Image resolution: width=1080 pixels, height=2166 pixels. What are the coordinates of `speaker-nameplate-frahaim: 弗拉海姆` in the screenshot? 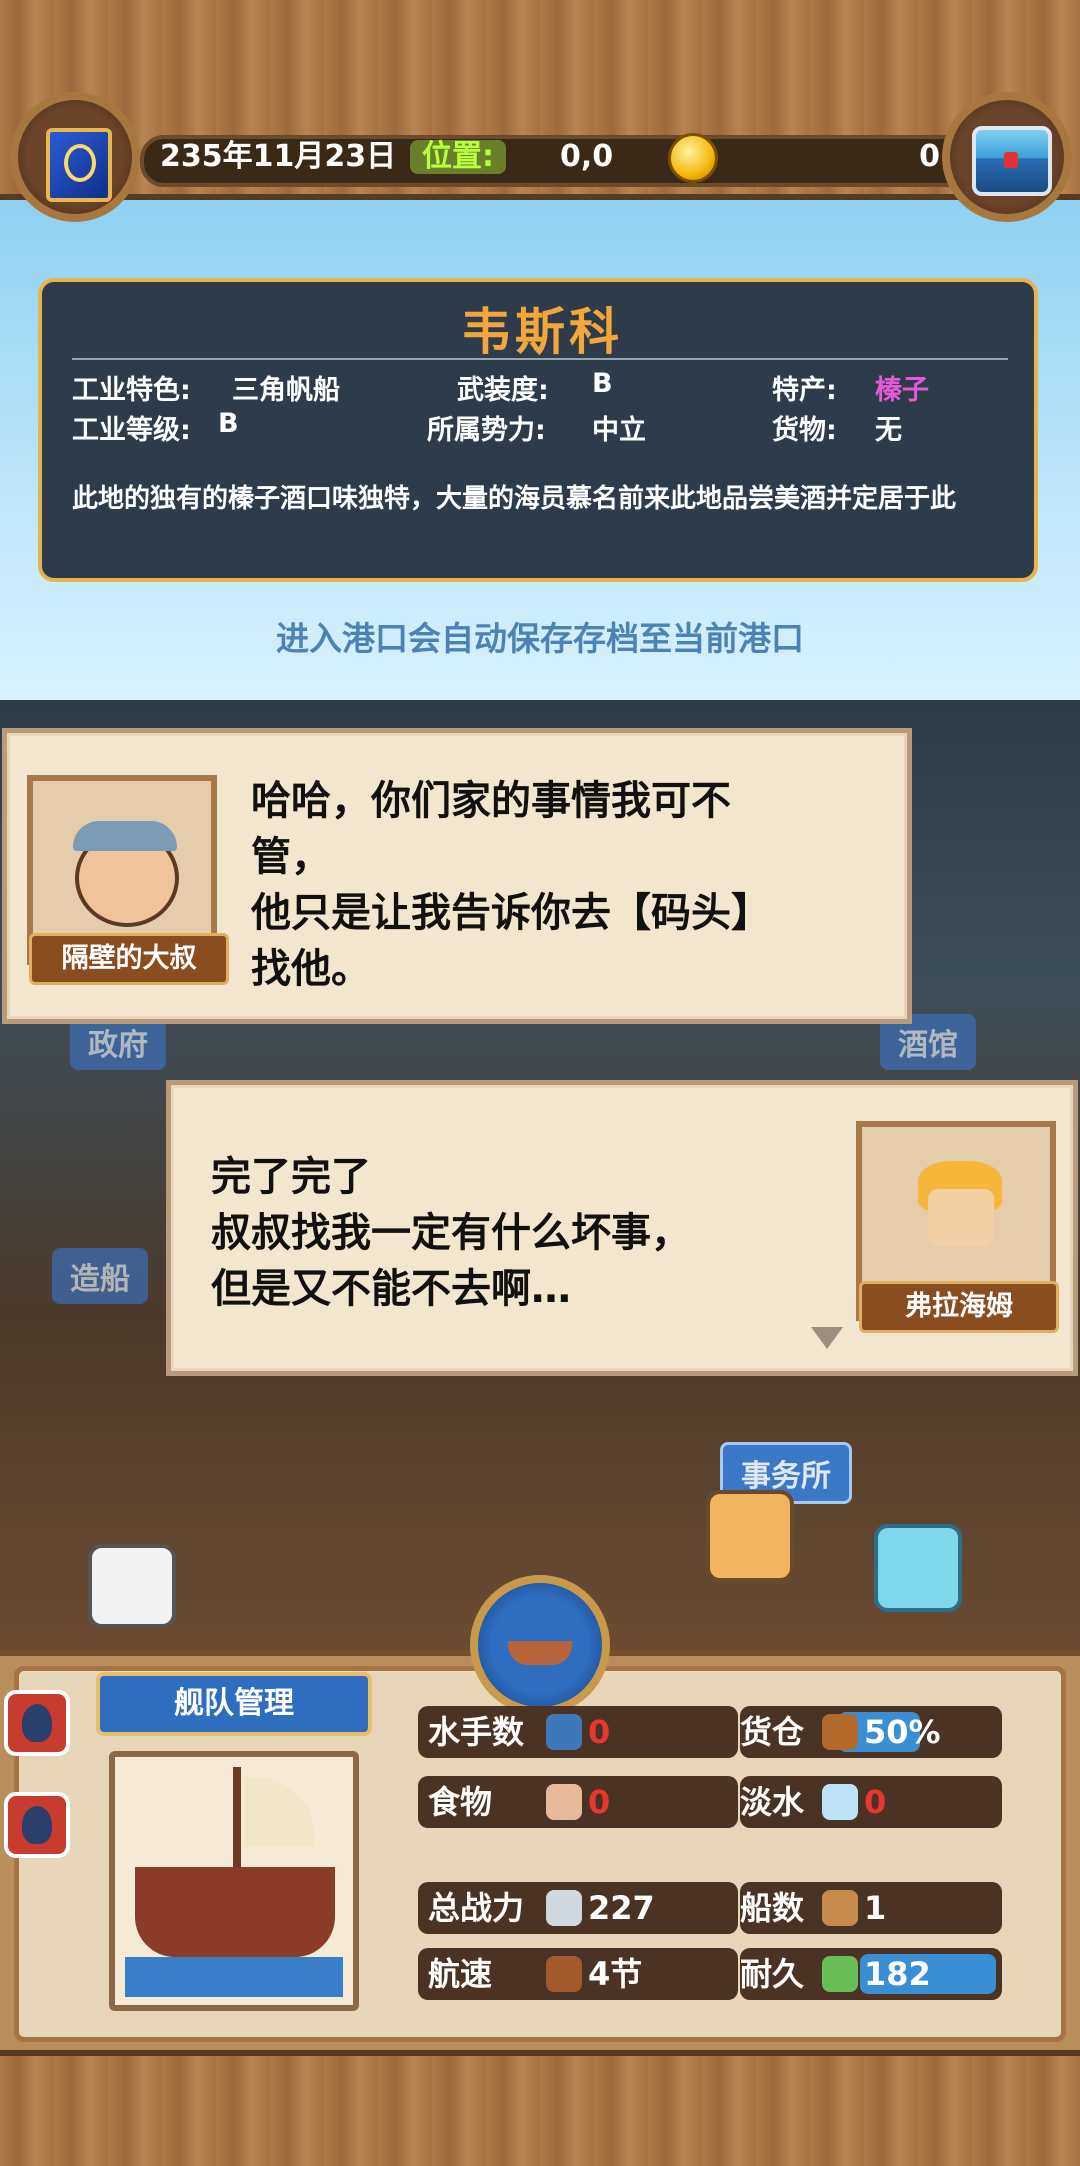 It's located at (959, 1307).